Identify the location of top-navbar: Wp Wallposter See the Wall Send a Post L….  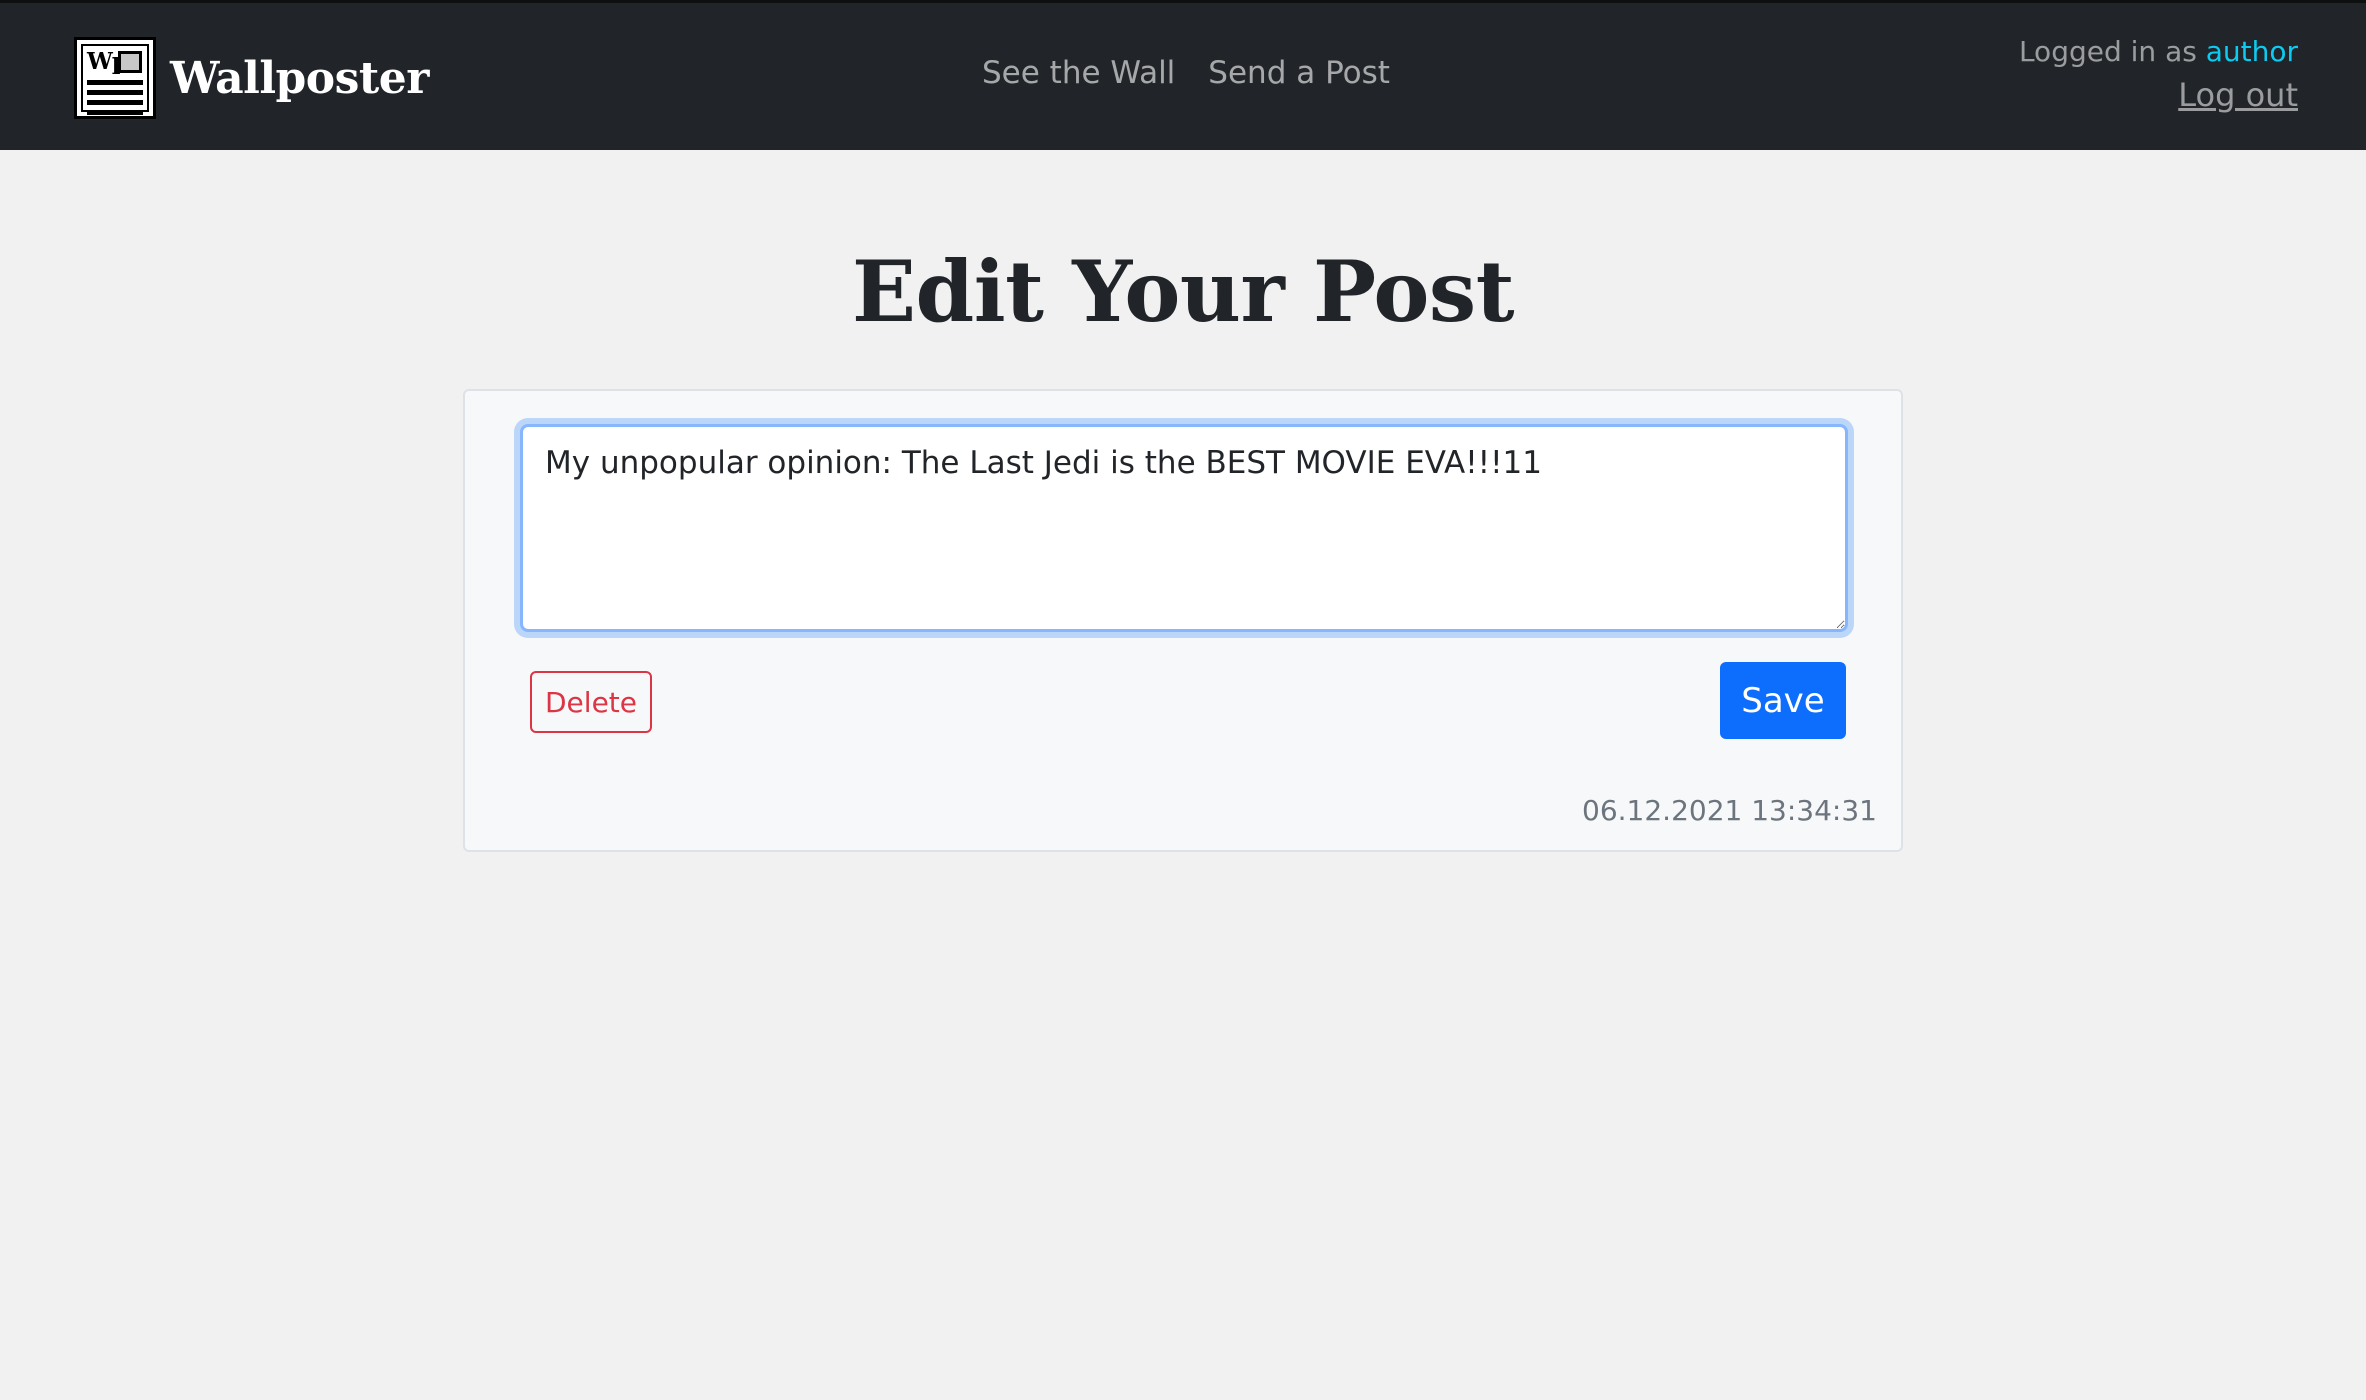
(1183, 75).